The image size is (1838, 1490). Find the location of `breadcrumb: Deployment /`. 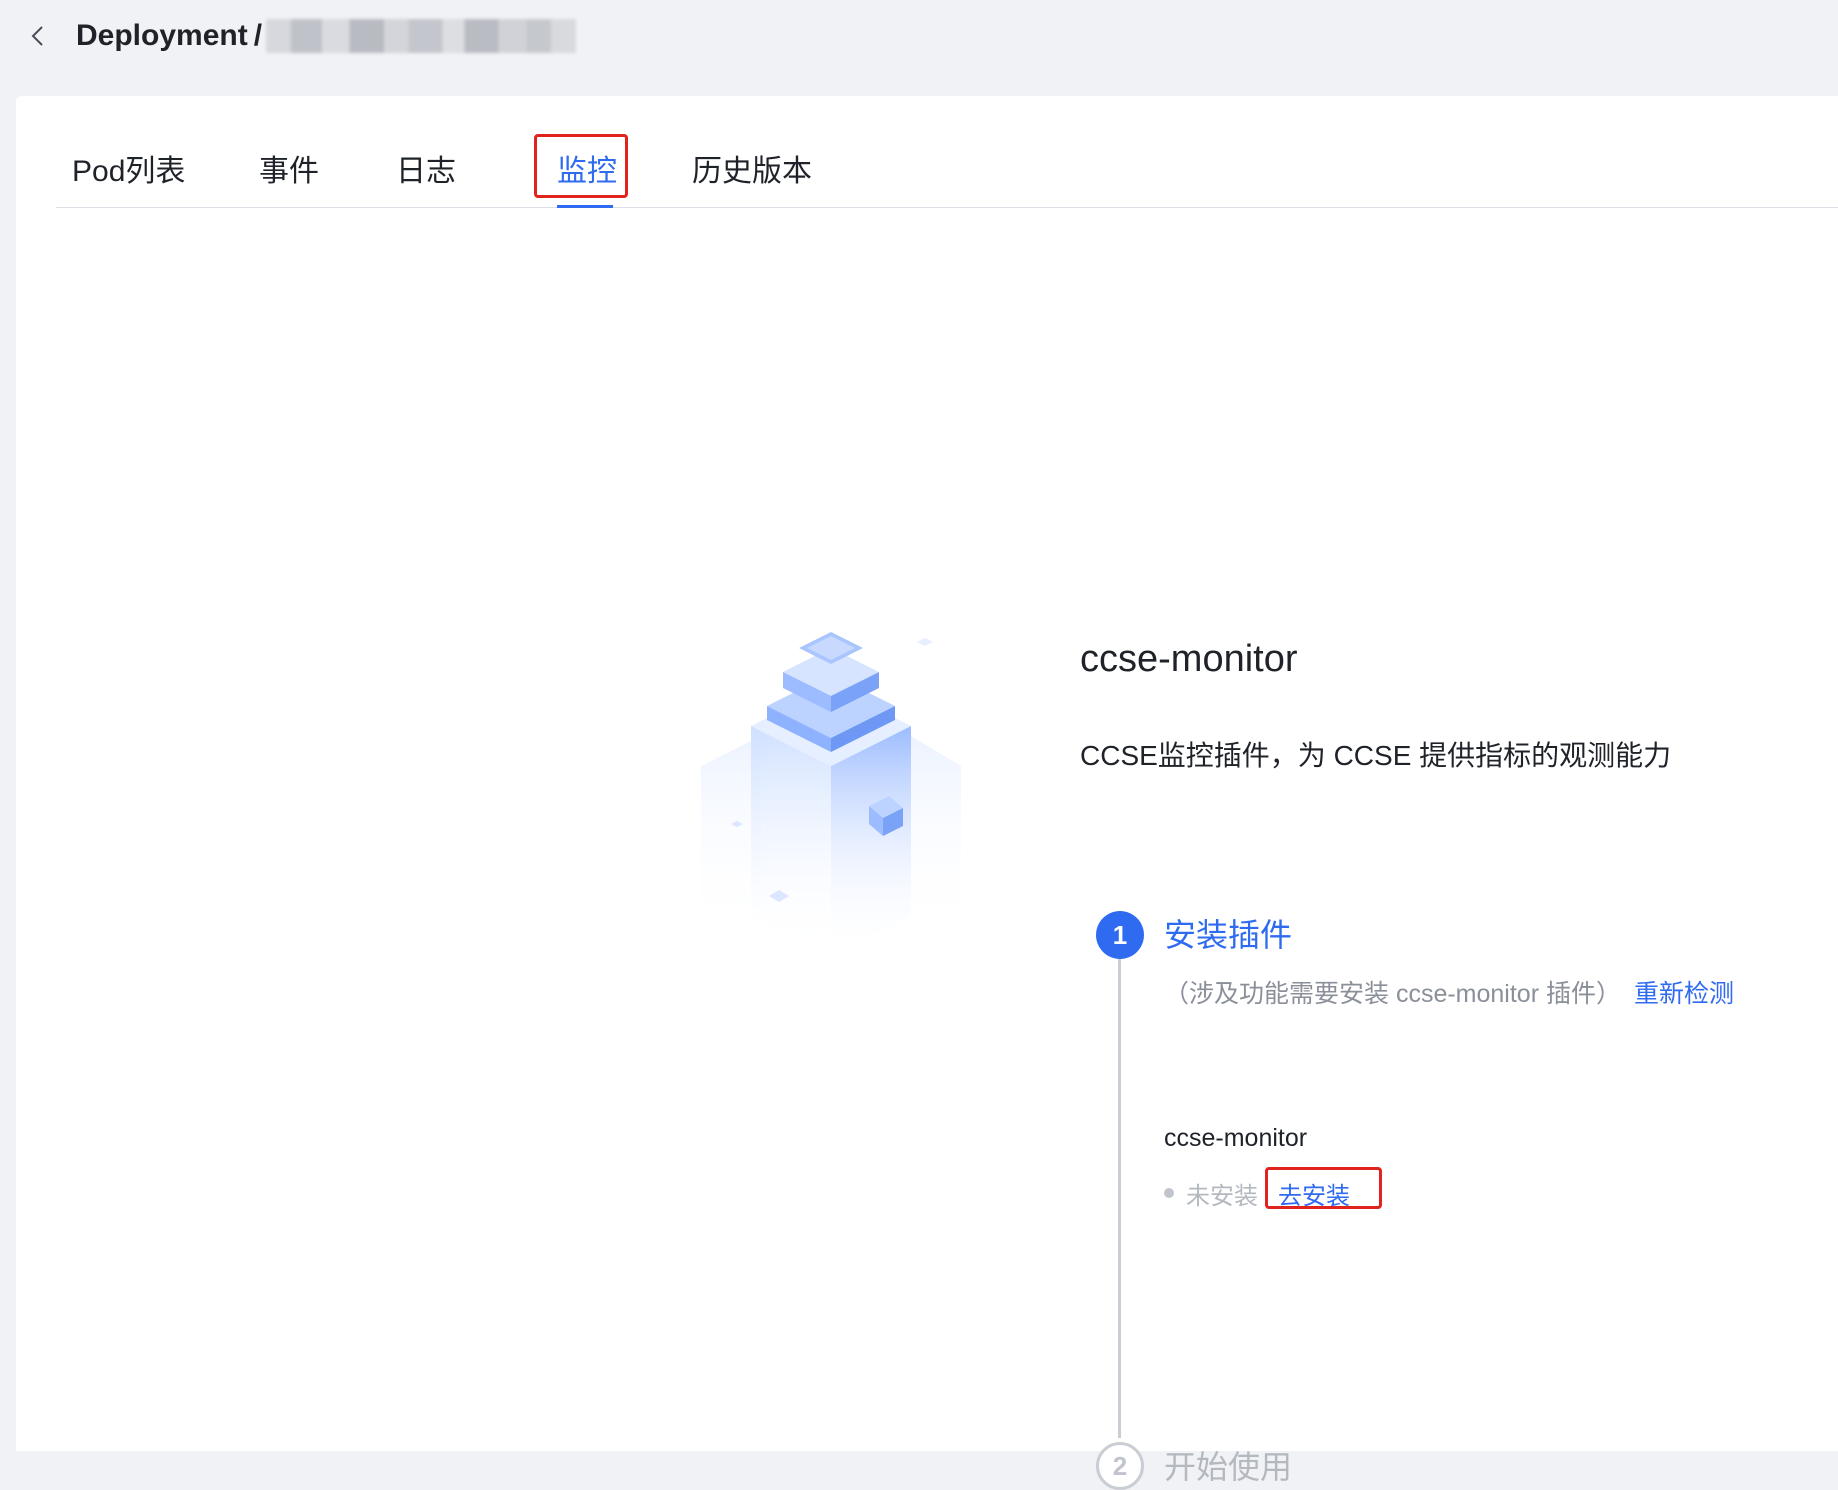

breadcrumb: Deployment / is located at coordinates (326, 36).